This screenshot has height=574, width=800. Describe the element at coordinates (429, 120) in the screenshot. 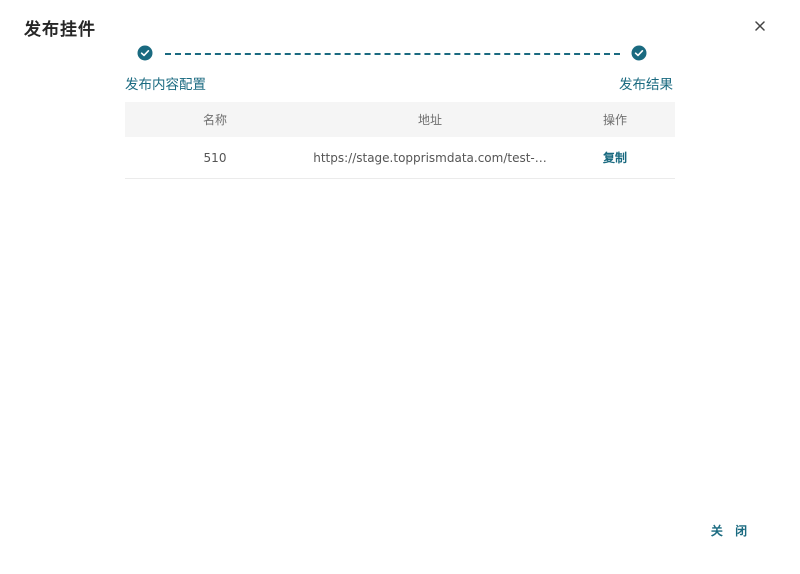

I see `column-header-address: 地址` at that location.